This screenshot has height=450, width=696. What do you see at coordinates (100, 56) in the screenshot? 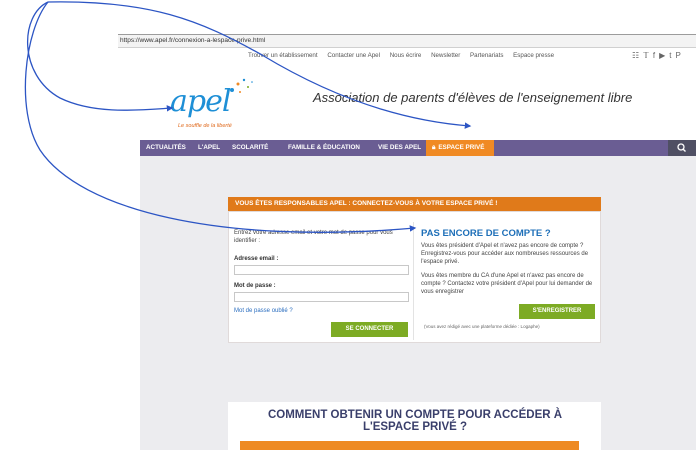
I see `arrow-to-logo` at bounding box center [100, 56].